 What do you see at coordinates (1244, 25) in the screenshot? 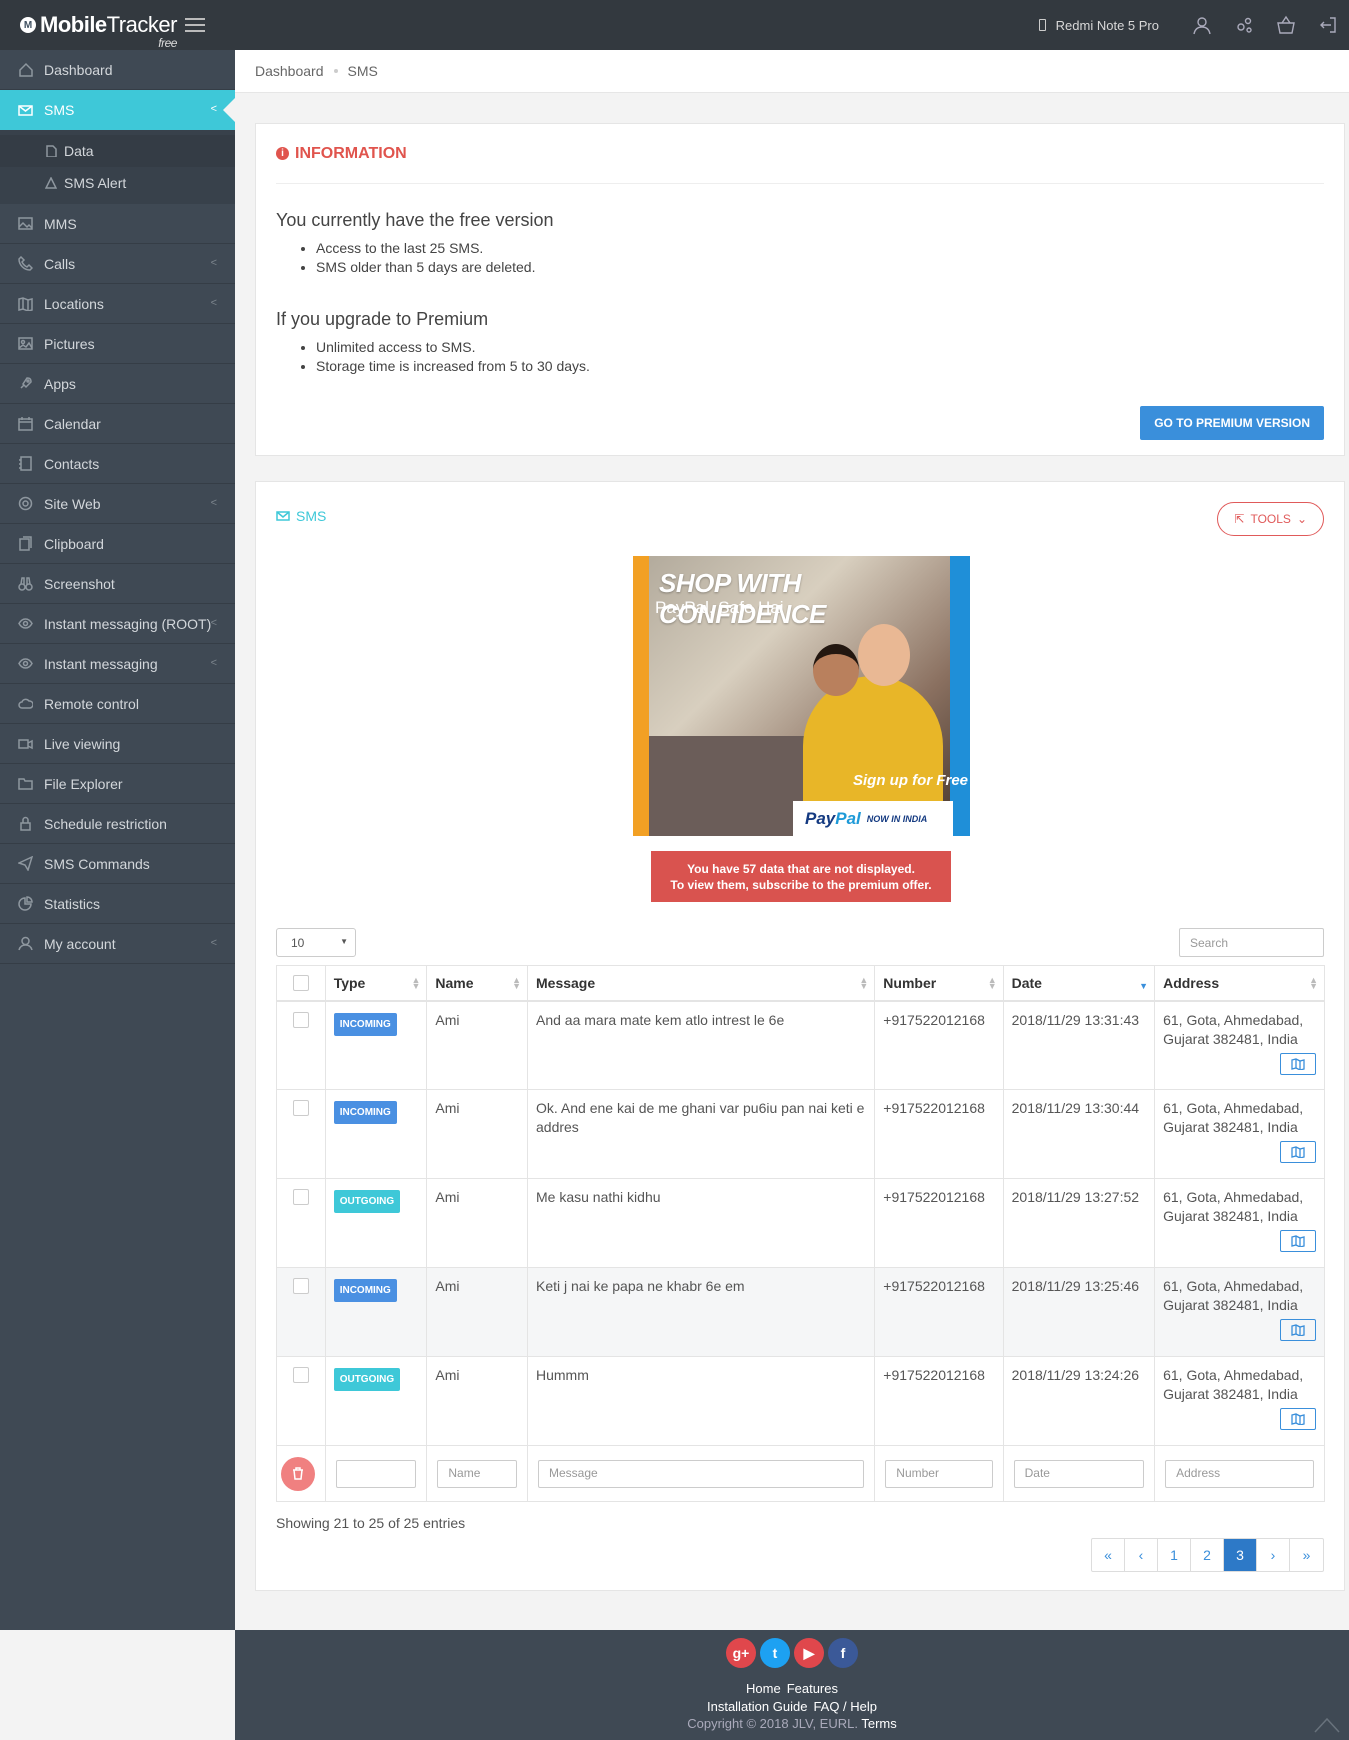
I see `settings-icon` at bounding box center [1244, 25].